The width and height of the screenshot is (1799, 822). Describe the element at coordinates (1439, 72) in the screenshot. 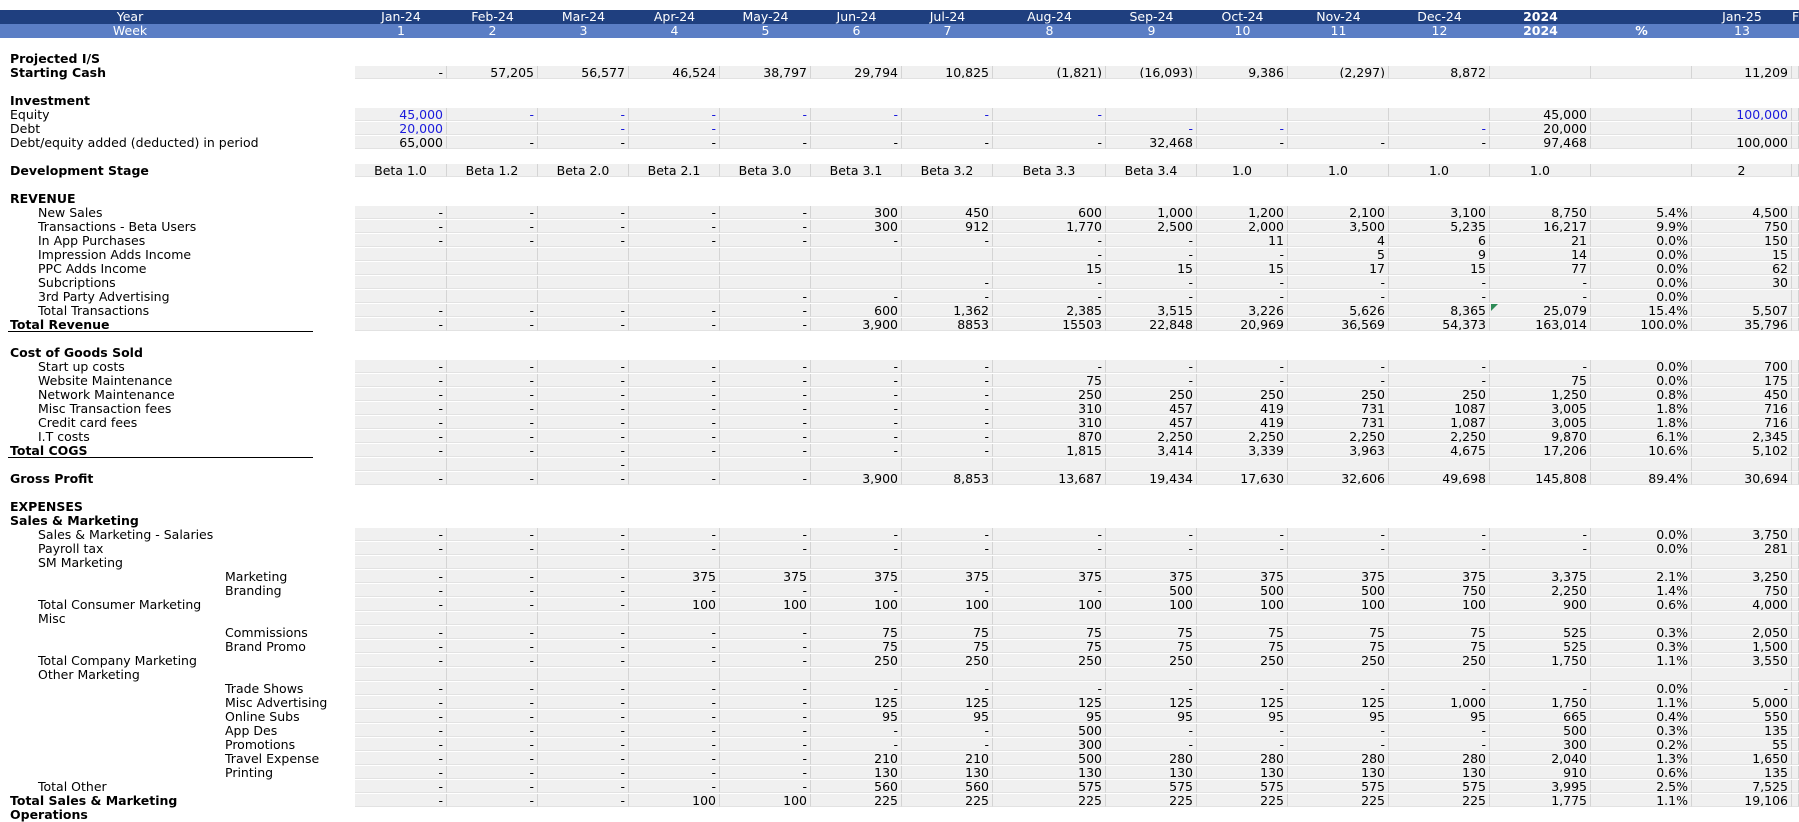

I see `data-cell: 8,872` at that location.